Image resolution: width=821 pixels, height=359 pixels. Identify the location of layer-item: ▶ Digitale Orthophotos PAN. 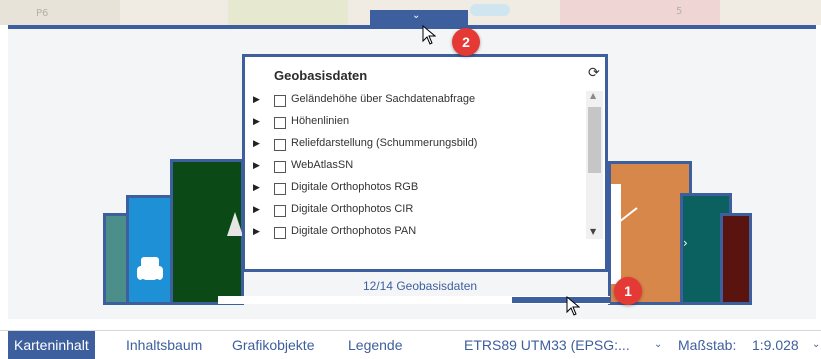
(413, 234).